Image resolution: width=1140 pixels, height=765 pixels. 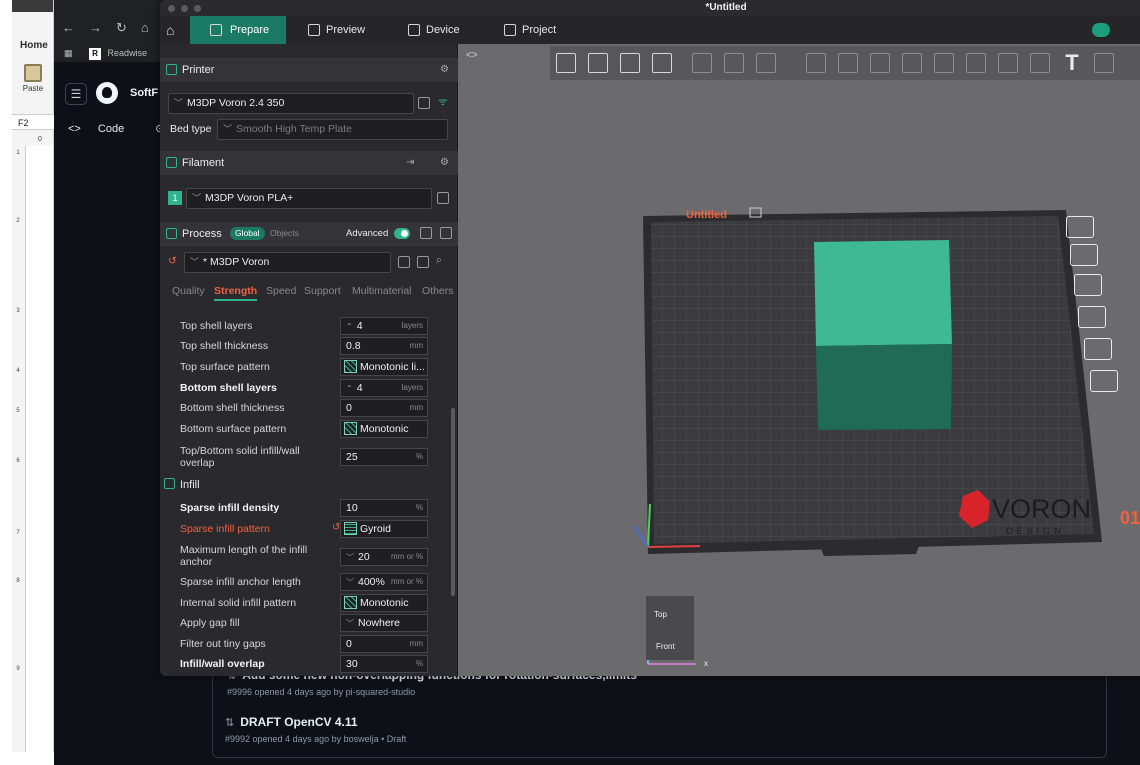 What do you see at coordinates (445, 69) in the screenshot?
I see `printer-settings-icon: ⚙` at bounding box center [445, 69].